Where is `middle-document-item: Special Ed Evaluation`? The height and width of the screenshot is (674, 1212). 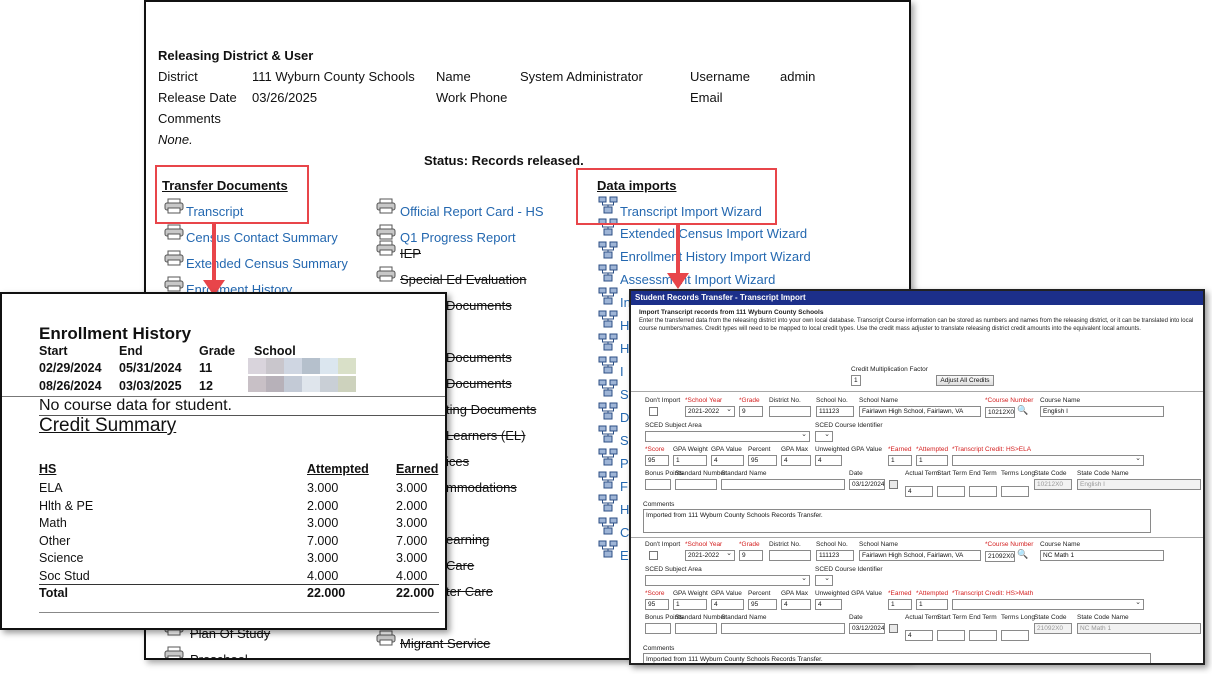 middle-document-item: Special Ed Evaluation is located at coordinates (463, 280).